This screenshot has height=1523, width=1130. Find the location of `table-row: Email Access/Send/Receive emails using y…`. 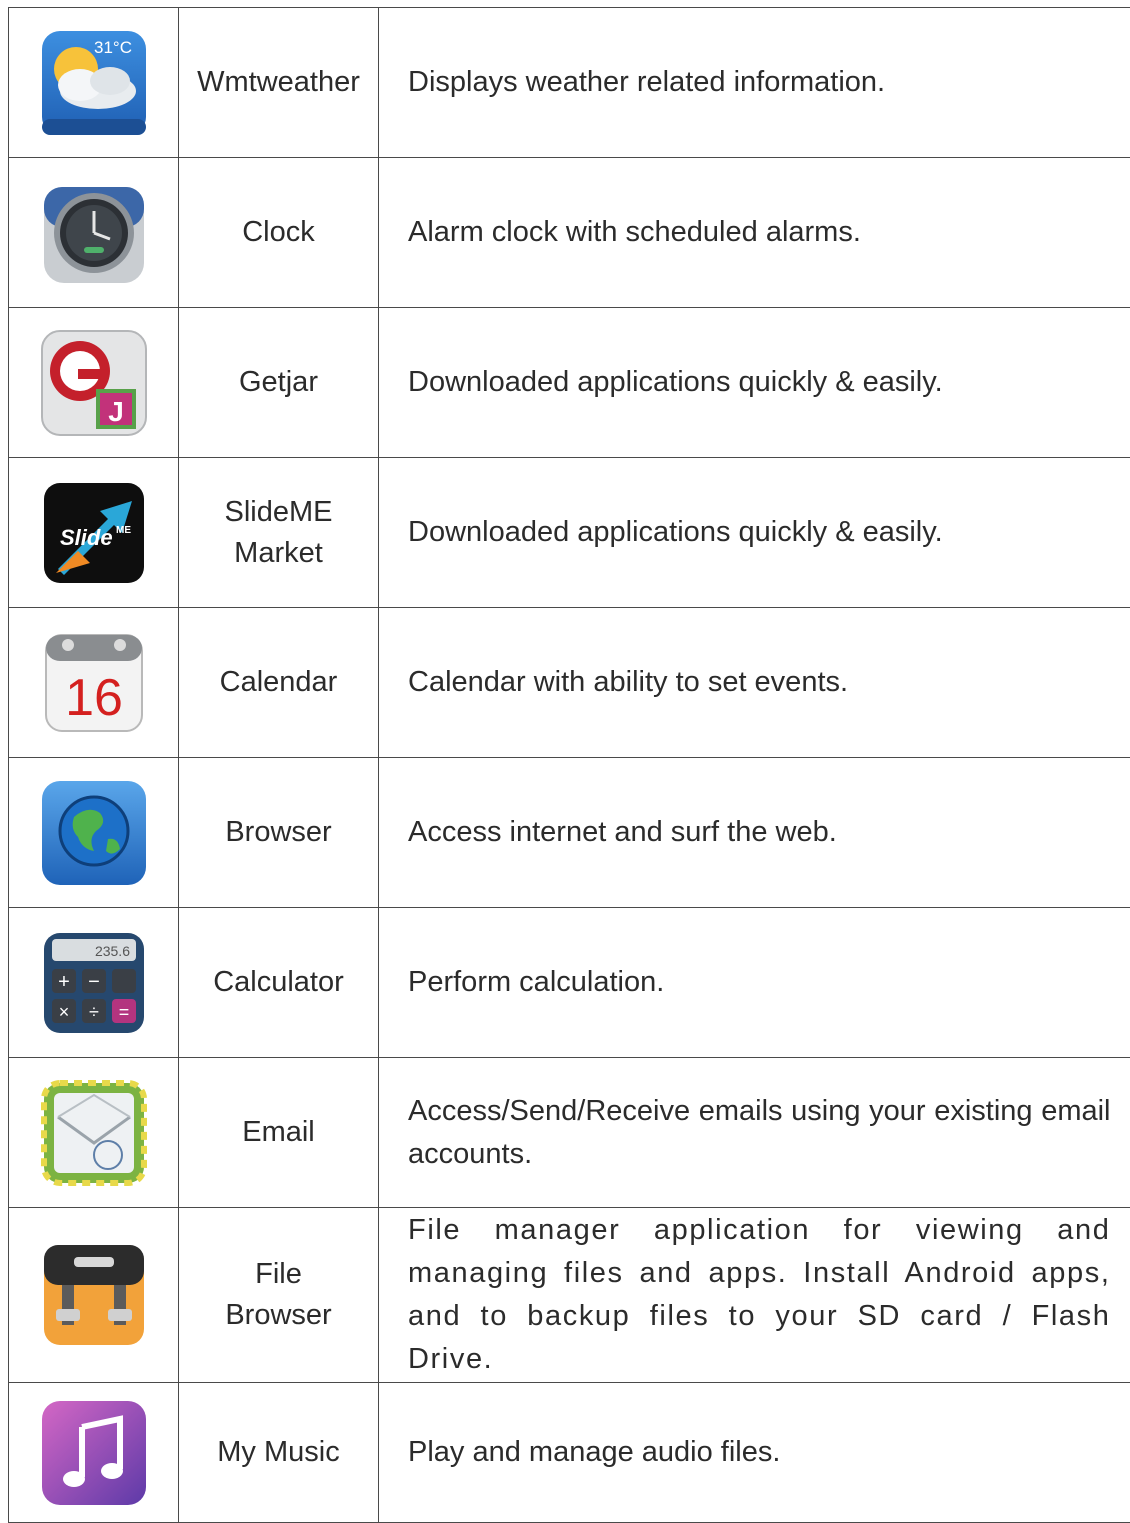

table-row: Email Access/Send/Receive emails using y… is located at coordinates (569, 1133).